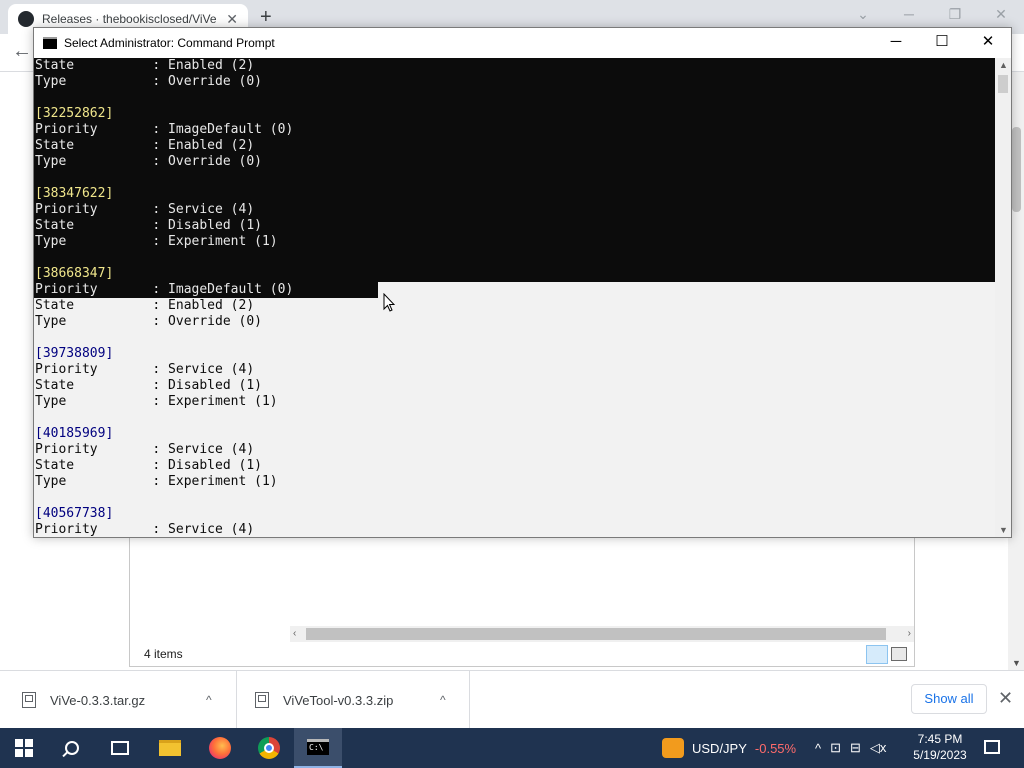 The height and width of the screenshot is (768, 1024). I want to click on show-all-button: Show all, so click(949, 699).